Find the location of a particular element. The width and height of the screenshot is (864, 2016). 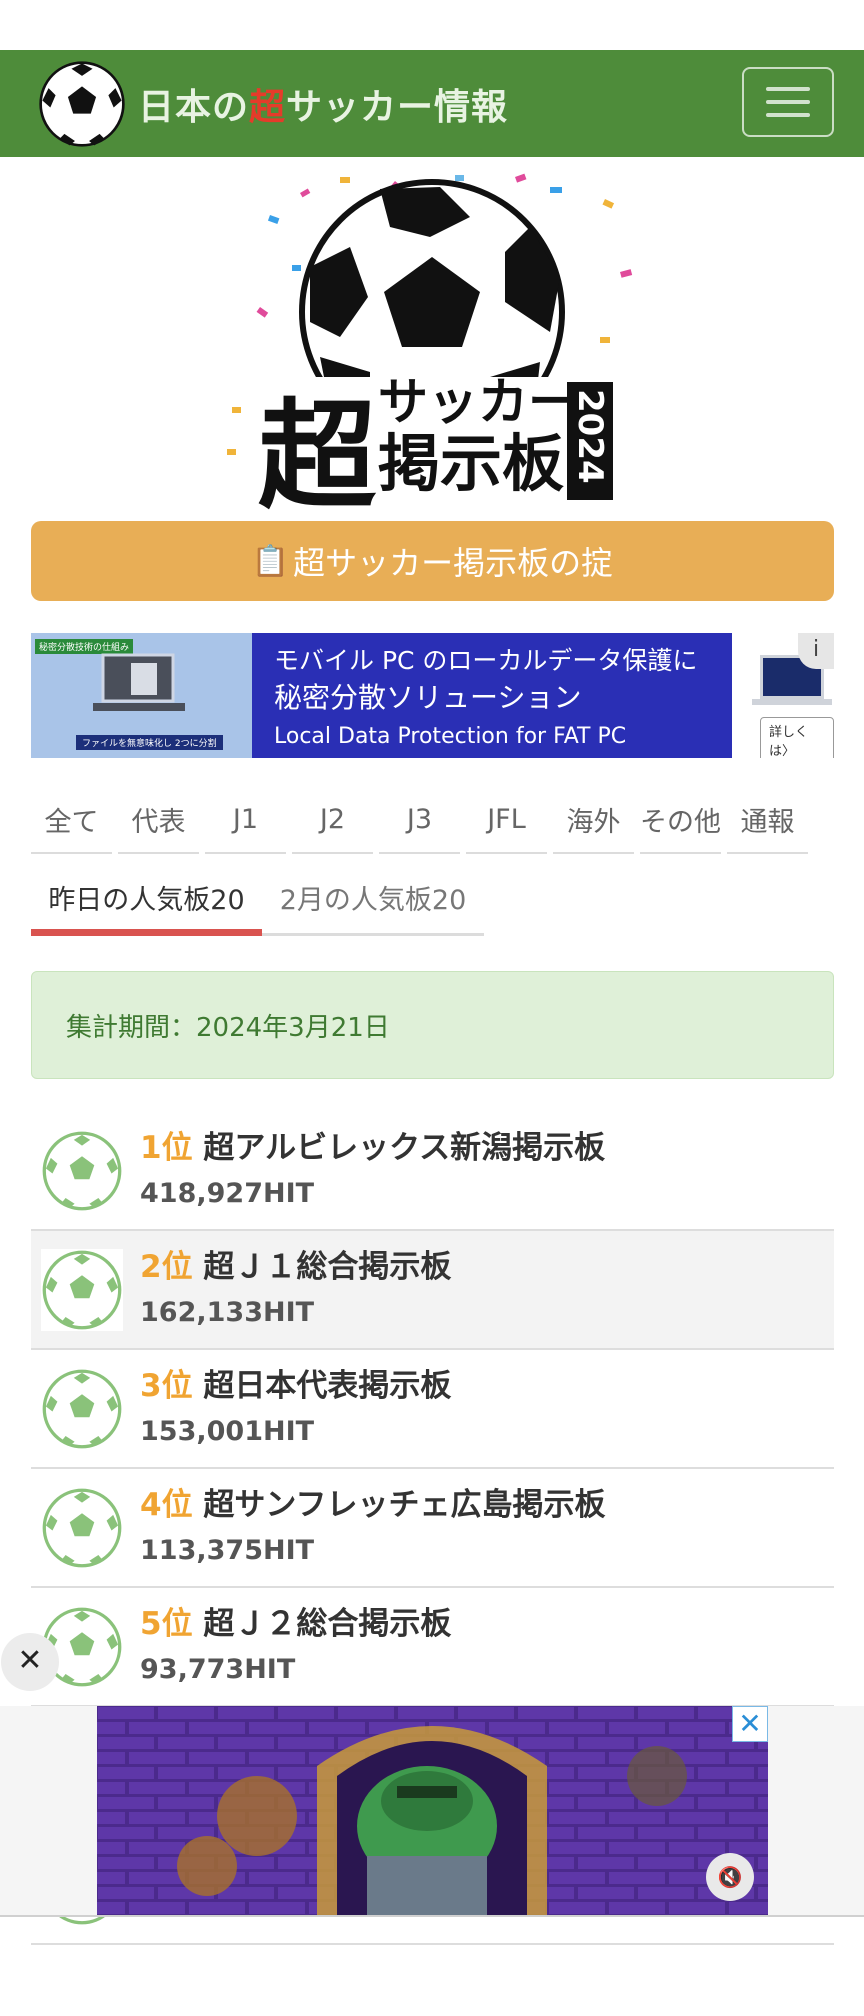

rules-button-label: 超サッカー掲示板の掟 is located at coordinates (453, 563).